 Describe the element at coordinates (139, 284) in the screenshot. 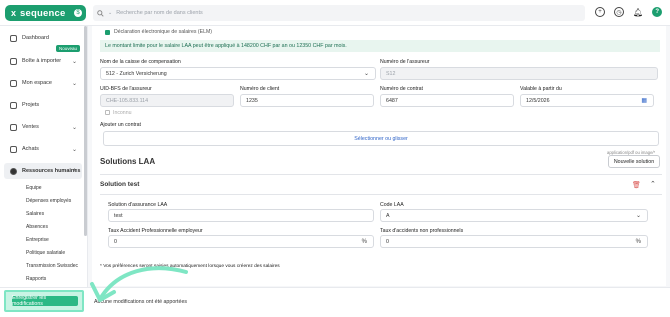

I see `arrow-annotation` at that location.